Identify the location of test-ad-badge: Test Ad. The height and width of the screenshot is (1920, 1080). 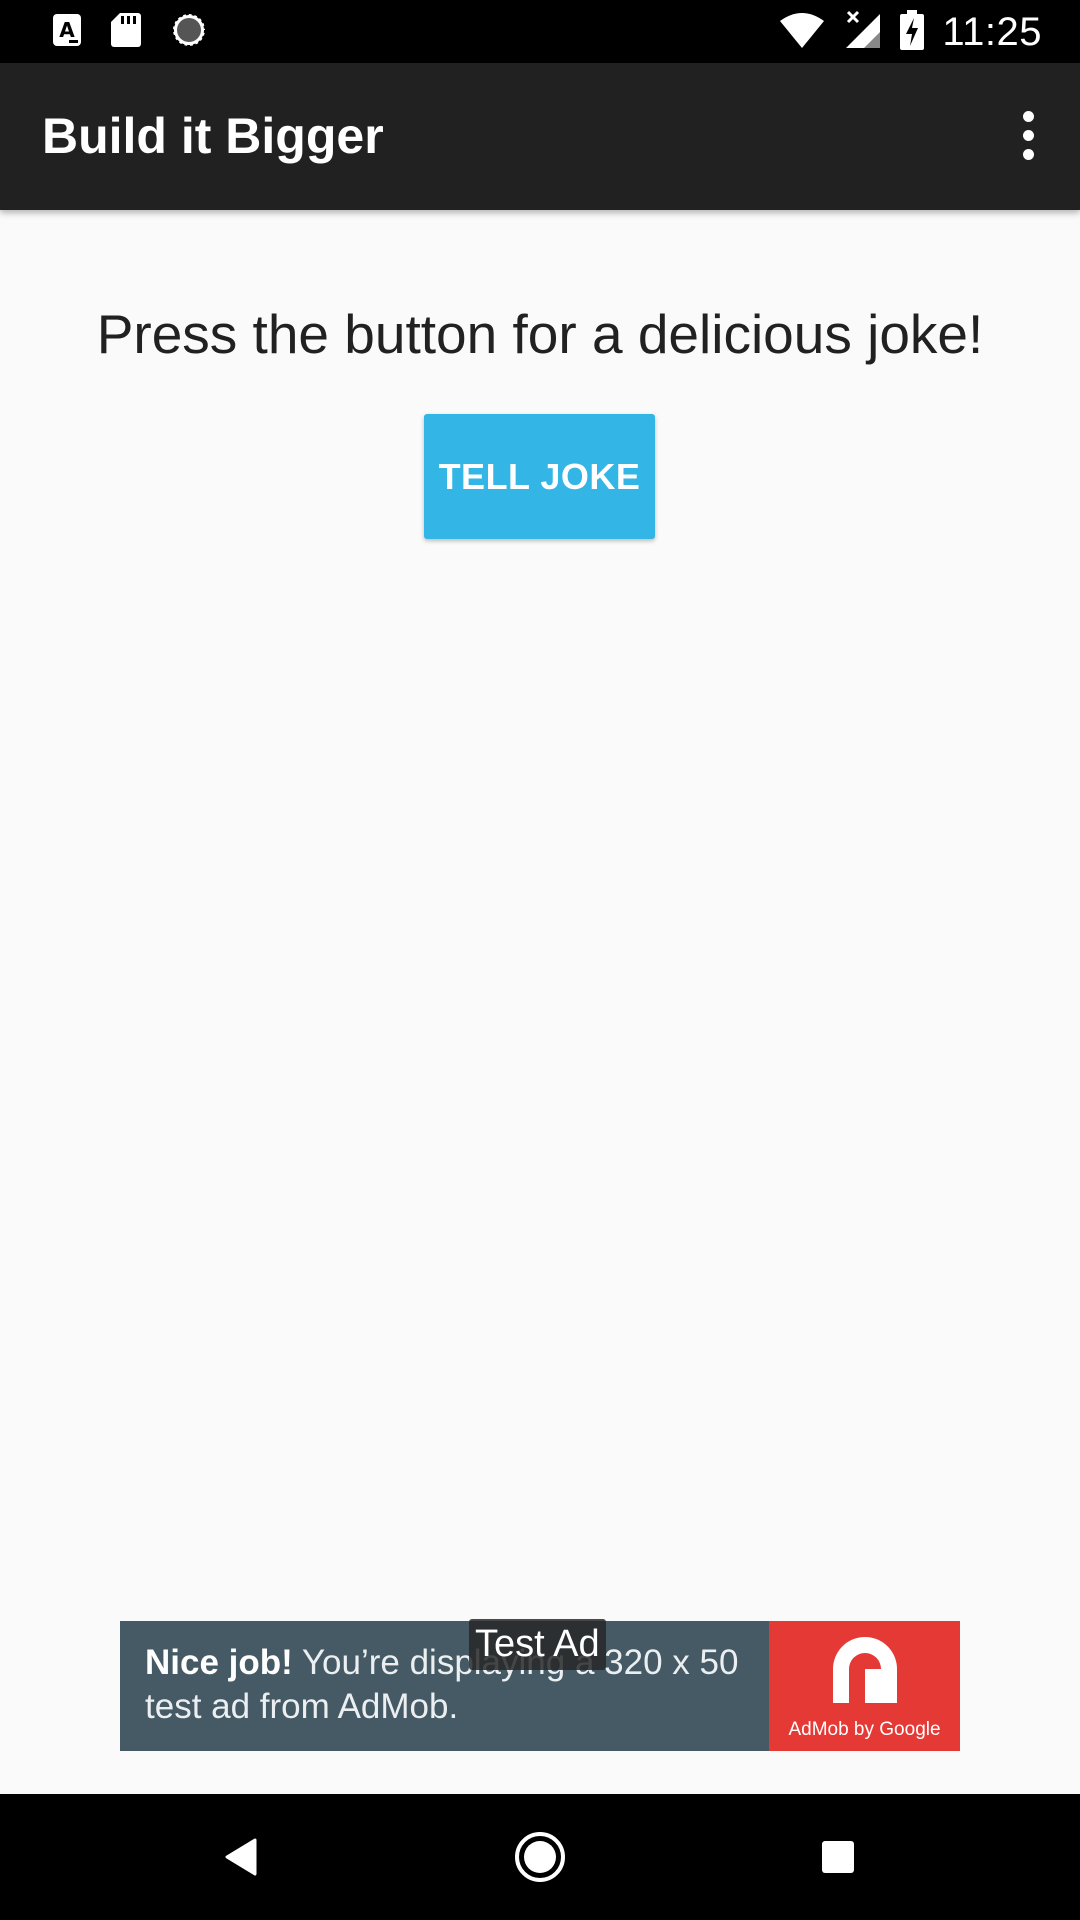
(537, 1644).